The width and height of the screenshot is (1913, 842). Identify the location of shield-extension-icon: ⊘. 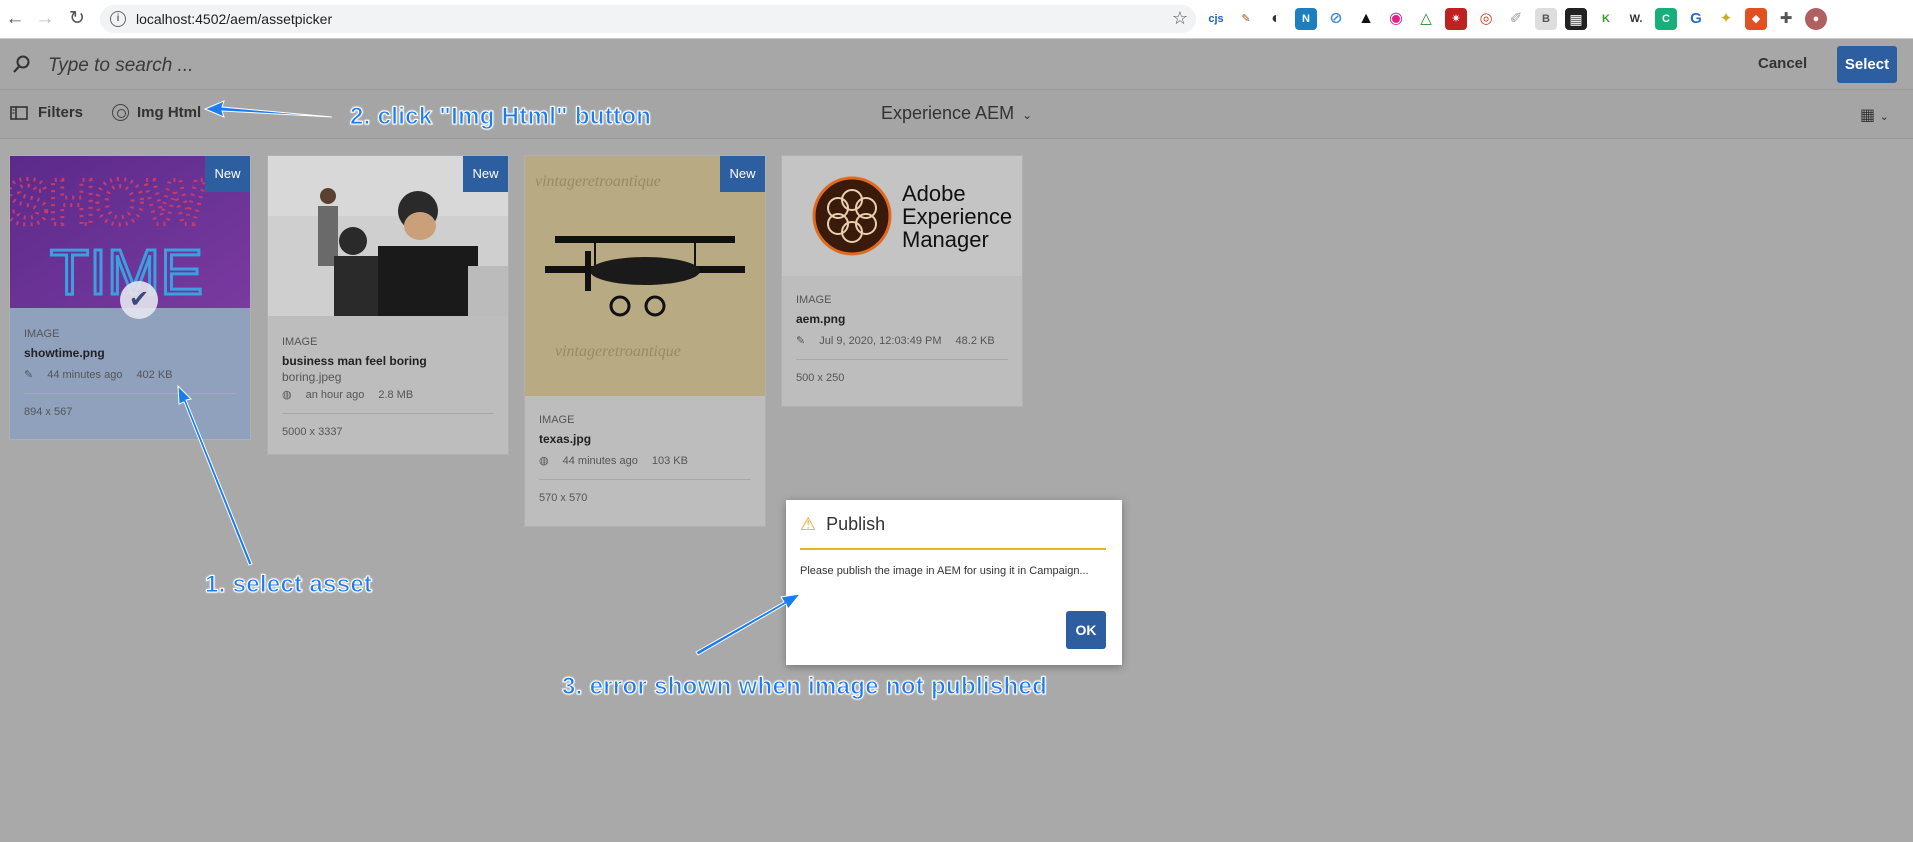
(1336, 19).